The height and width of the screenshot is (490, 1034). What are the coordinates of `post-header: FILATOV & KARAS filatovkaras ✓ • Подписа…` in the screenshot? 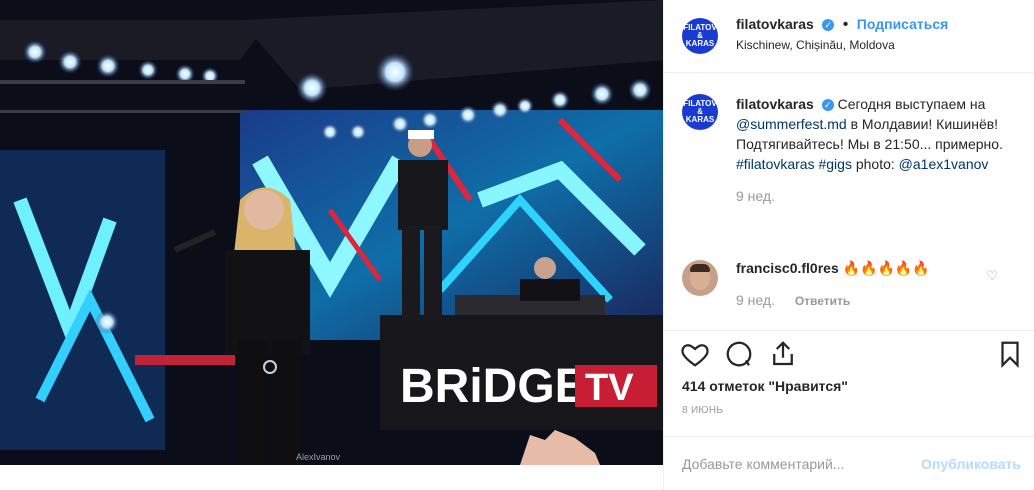 It's located at (849, 36).